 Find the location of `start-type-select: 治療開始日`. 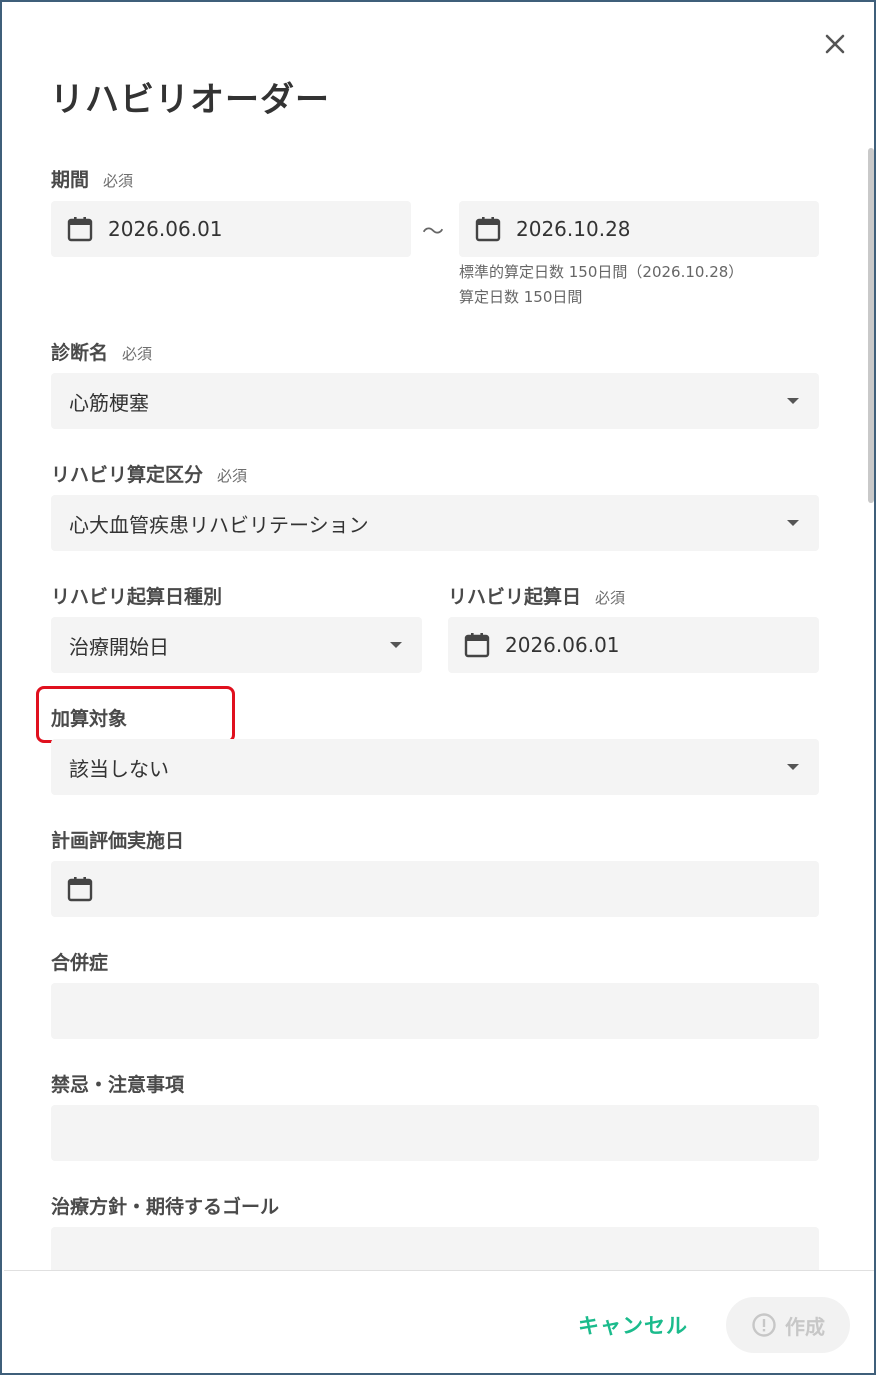

start-type-select: 治療開始日 is located at coordinates (236, 645).